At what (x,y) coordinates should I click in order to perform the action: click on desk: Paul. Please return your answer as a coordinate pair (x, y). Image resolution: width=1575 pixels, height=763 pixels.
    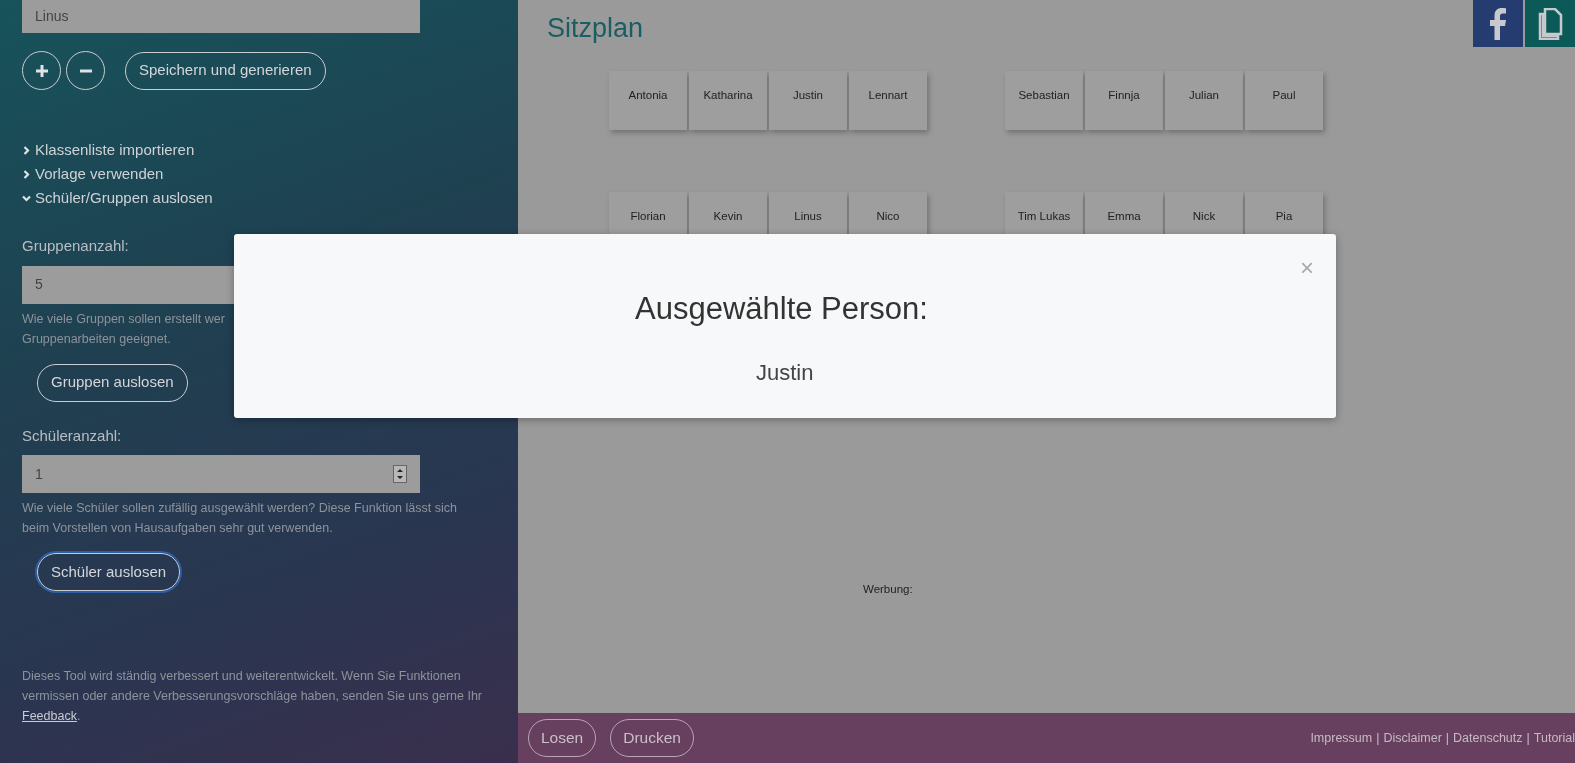
    Looking at the image, I should click on (1284, 100).